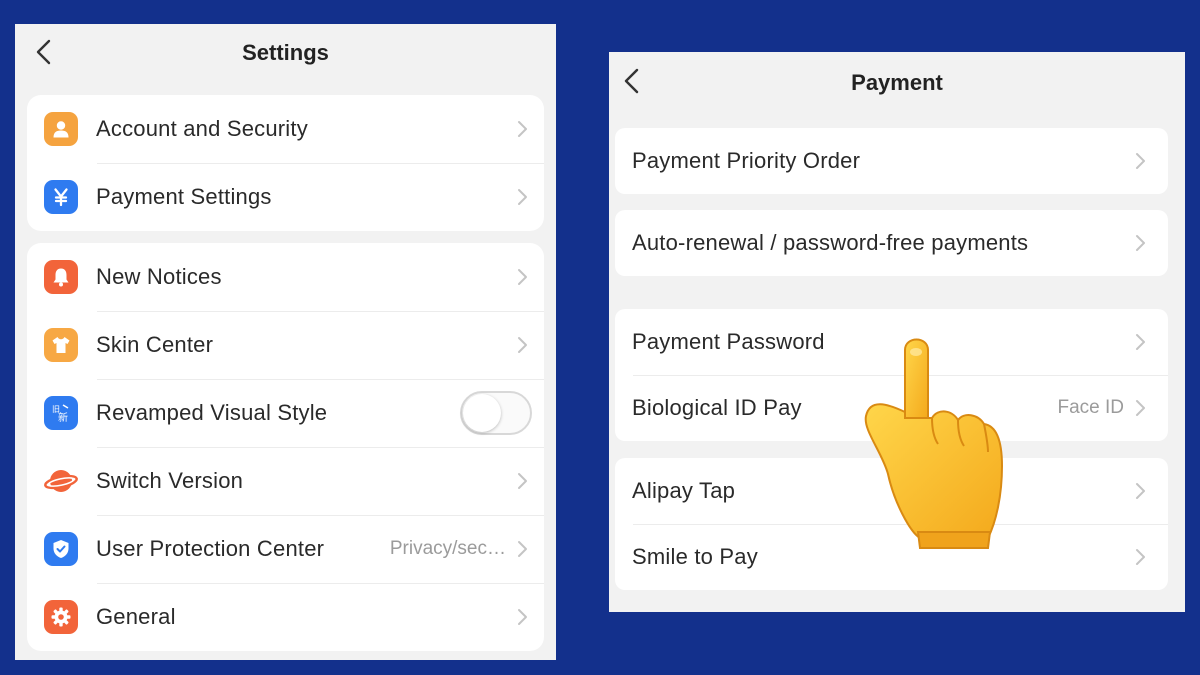  I want to click on pointing-hand-icon, so click(934, 443).